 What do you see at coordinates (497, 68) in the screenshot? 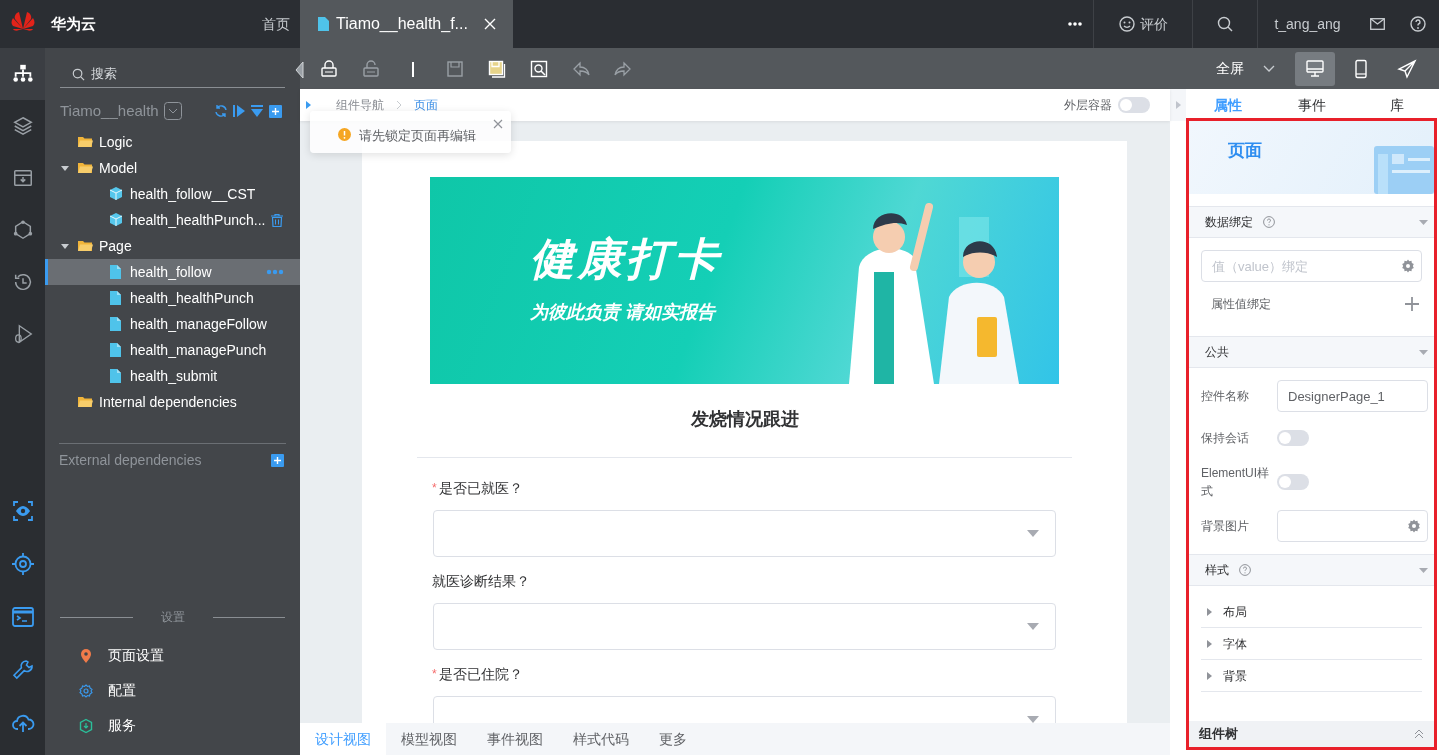
I see `save-all-icon` at bounding box center [497, 68].